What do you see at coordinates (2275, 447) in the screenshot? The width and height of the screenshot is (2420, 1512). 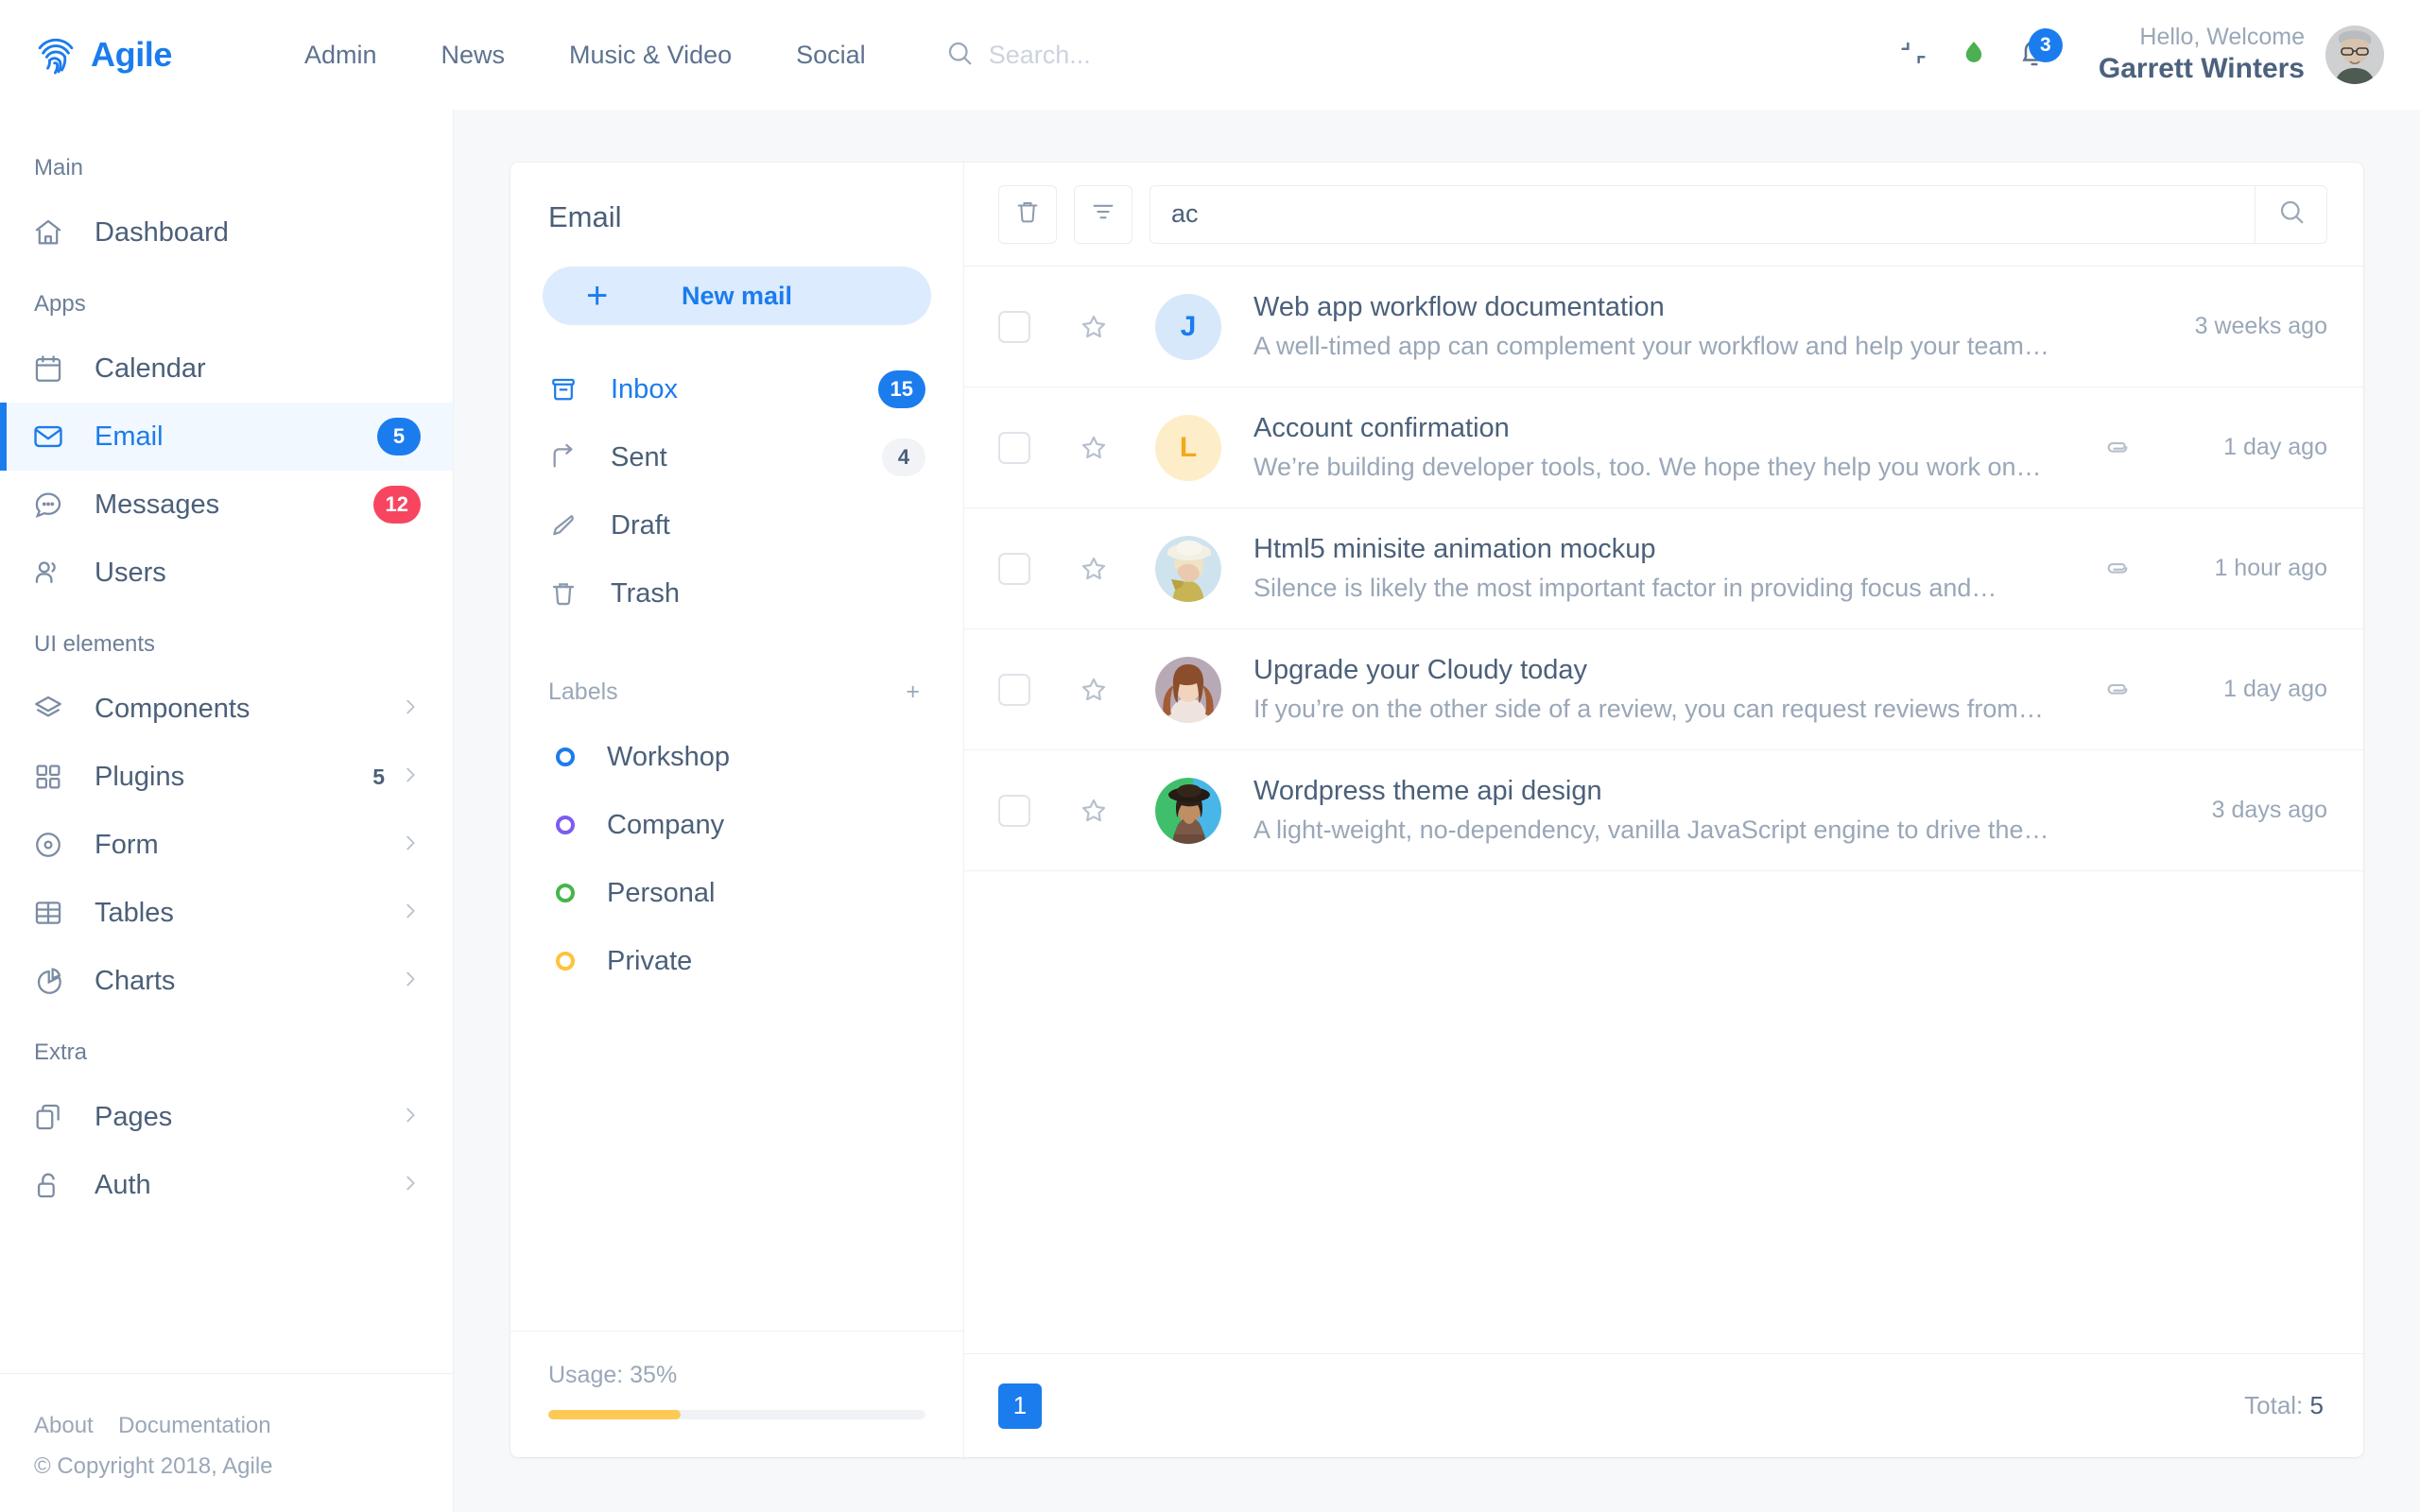 I see `mail-timestamp: 1 day ago` at bounding box center [2275, 447].